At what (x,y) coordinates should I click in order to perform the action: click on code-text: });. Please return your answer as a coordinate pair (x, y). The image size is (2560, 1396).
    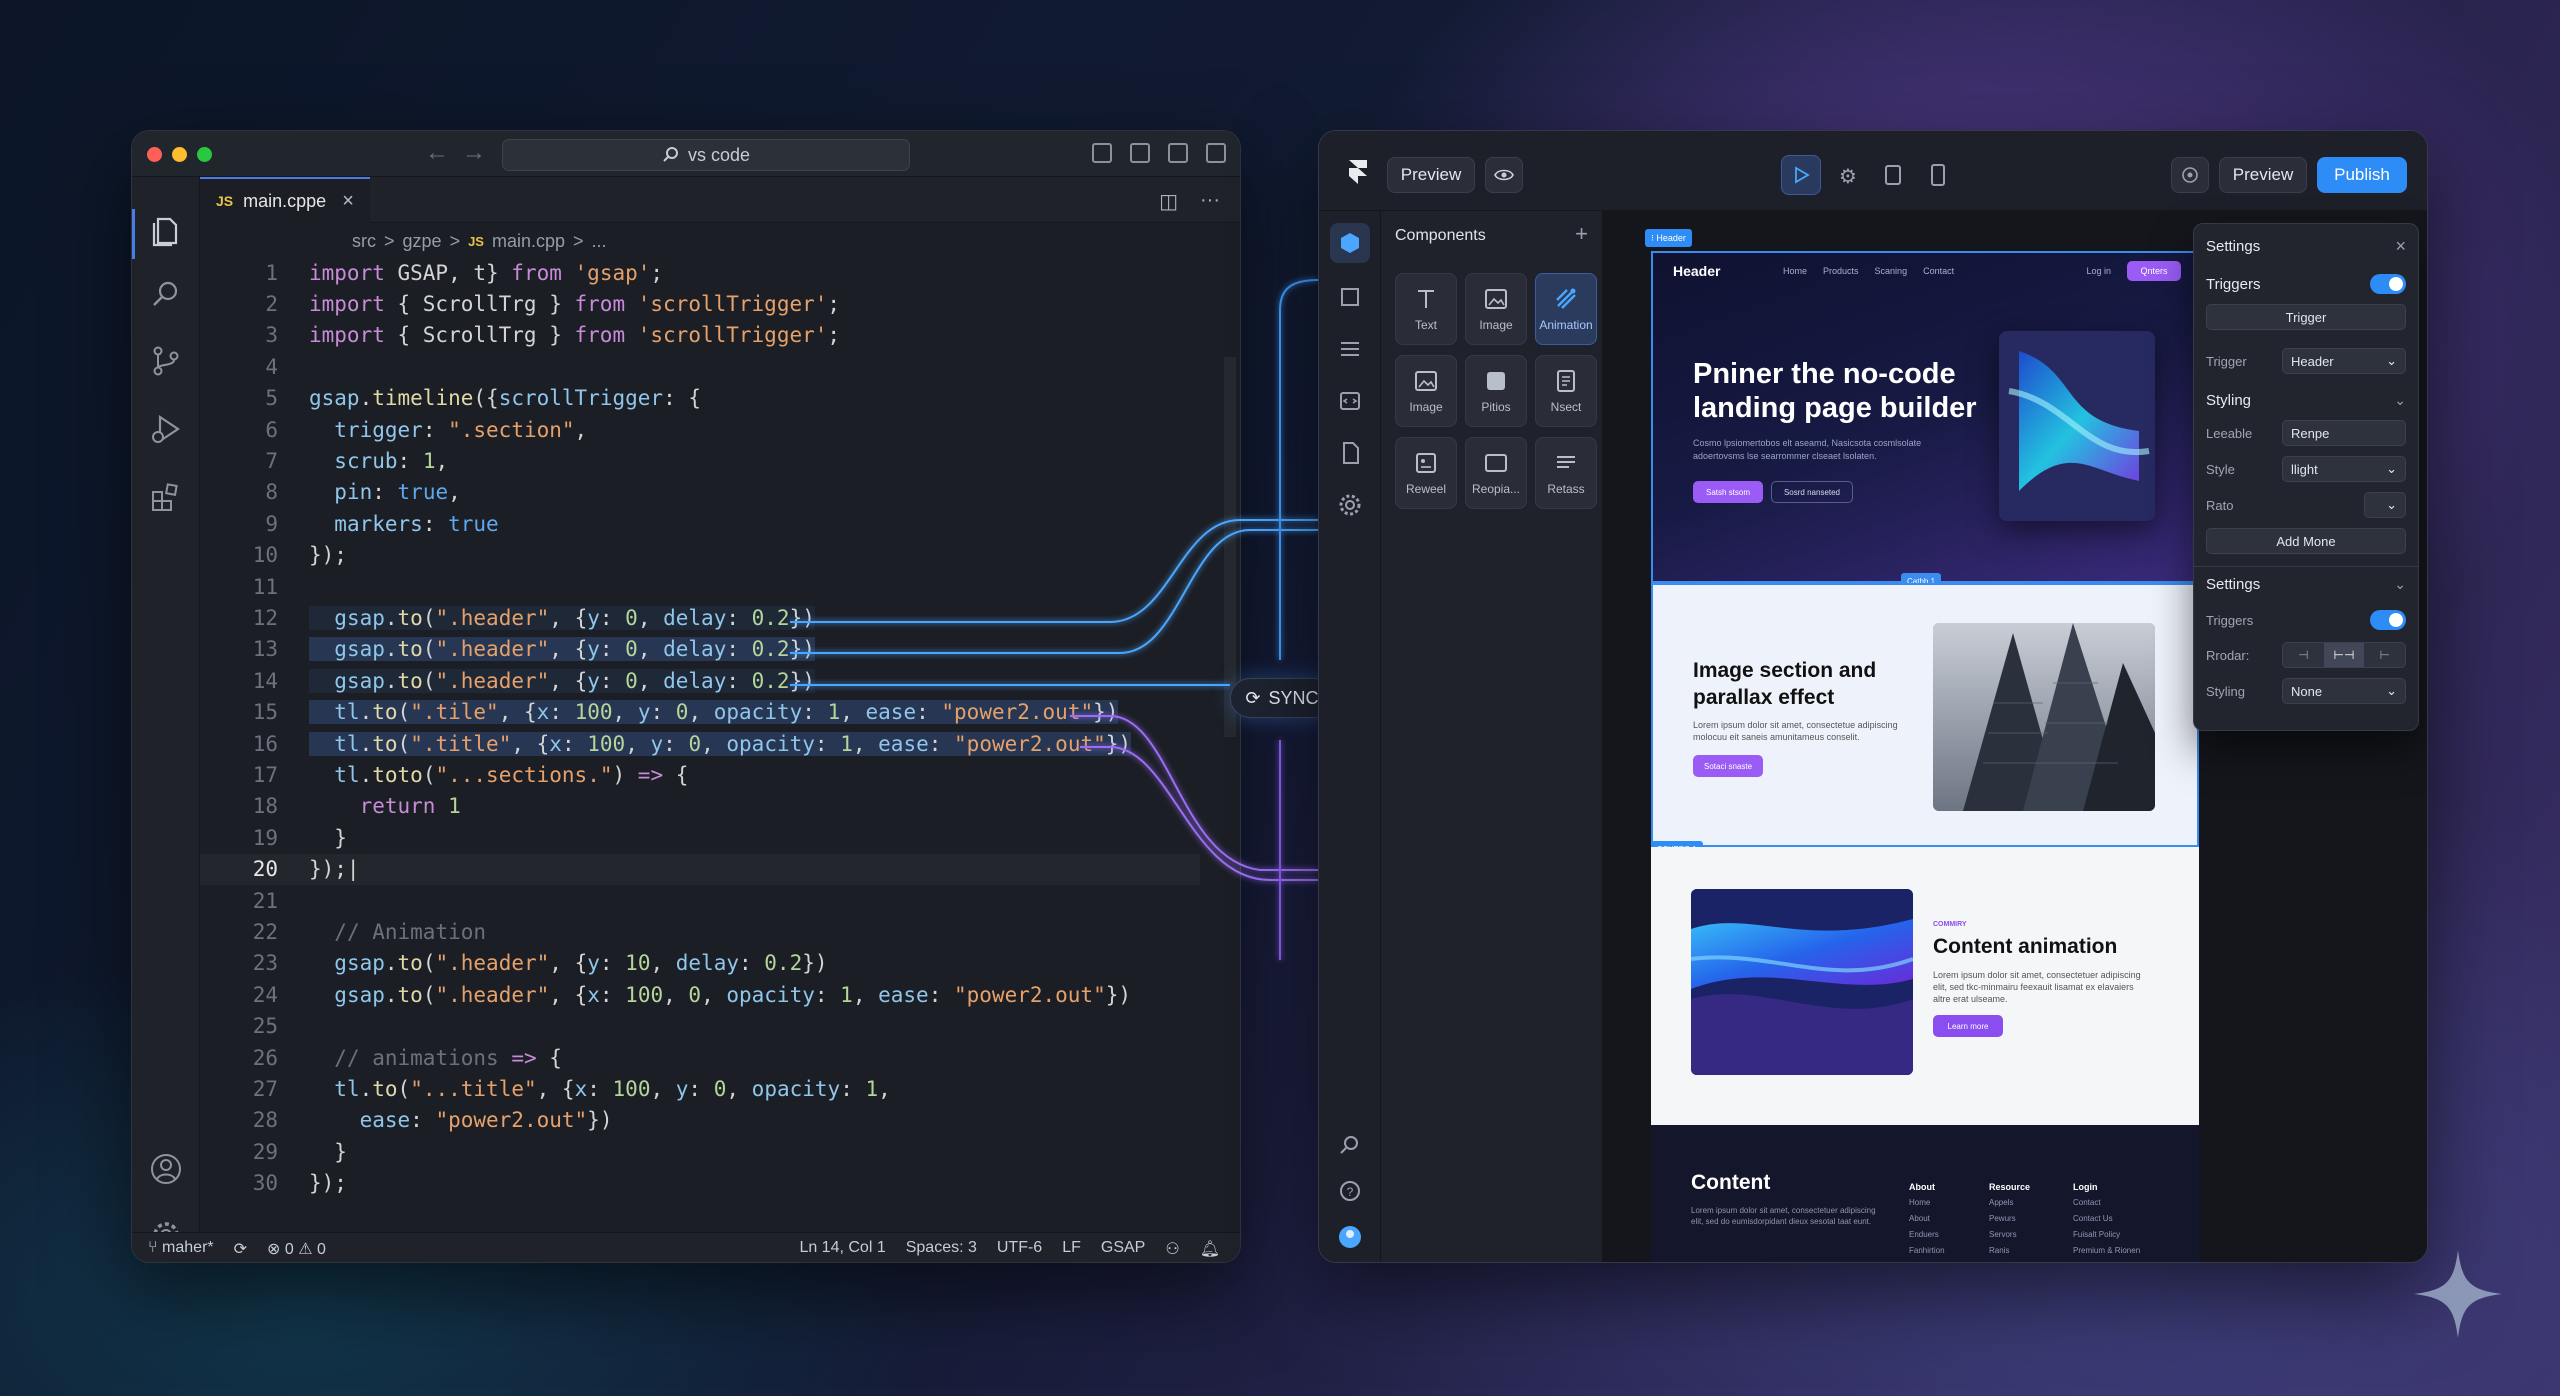
    Looking at the image, I should click on (328, 1183).